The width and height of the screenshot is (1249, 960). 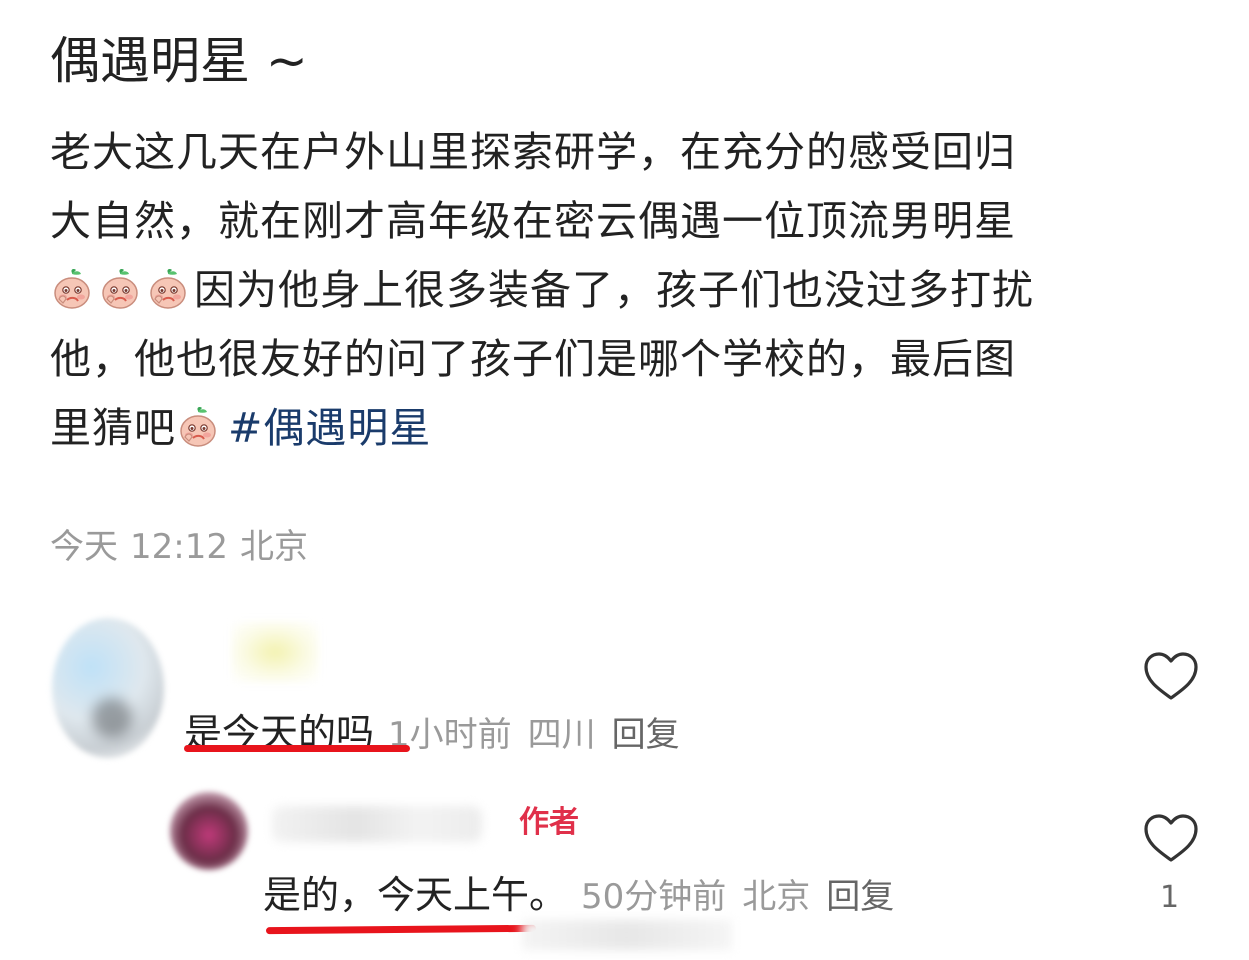 What do you see at coordinates (377, 824) in the screenshot?
I see `author-name-blurred` at bounding box center [377, 824].